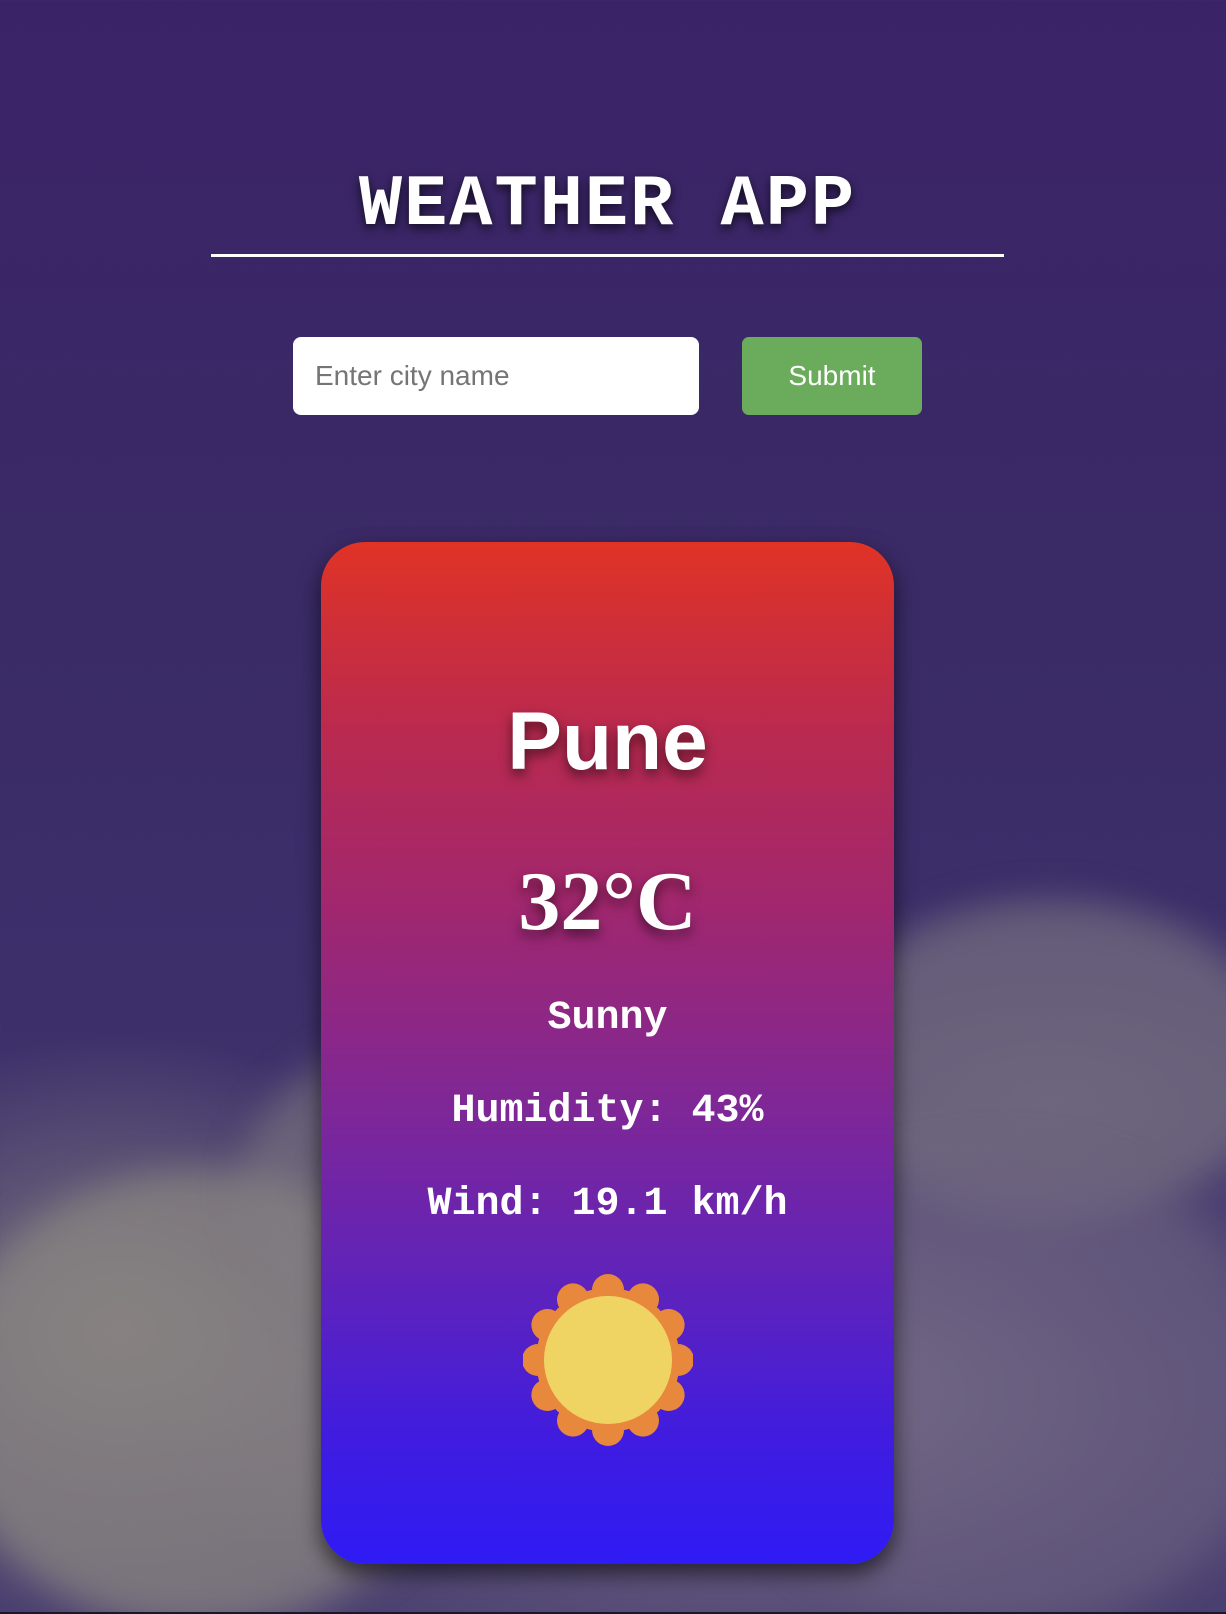  I want to click on sun-icon, so click(608, 1360).